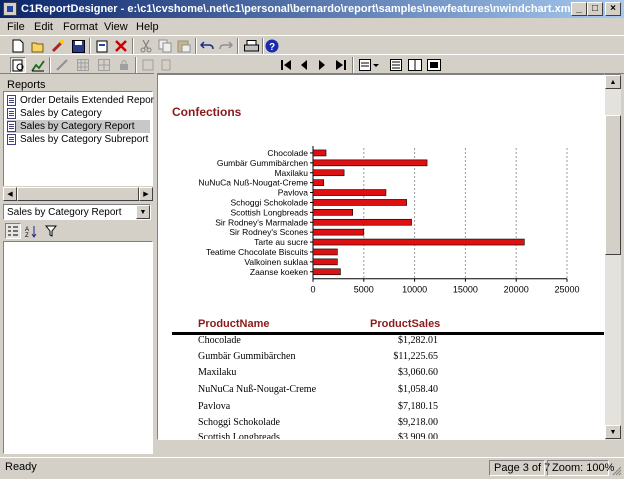  I want to click on resize-grip-icon, so click(616, 470).